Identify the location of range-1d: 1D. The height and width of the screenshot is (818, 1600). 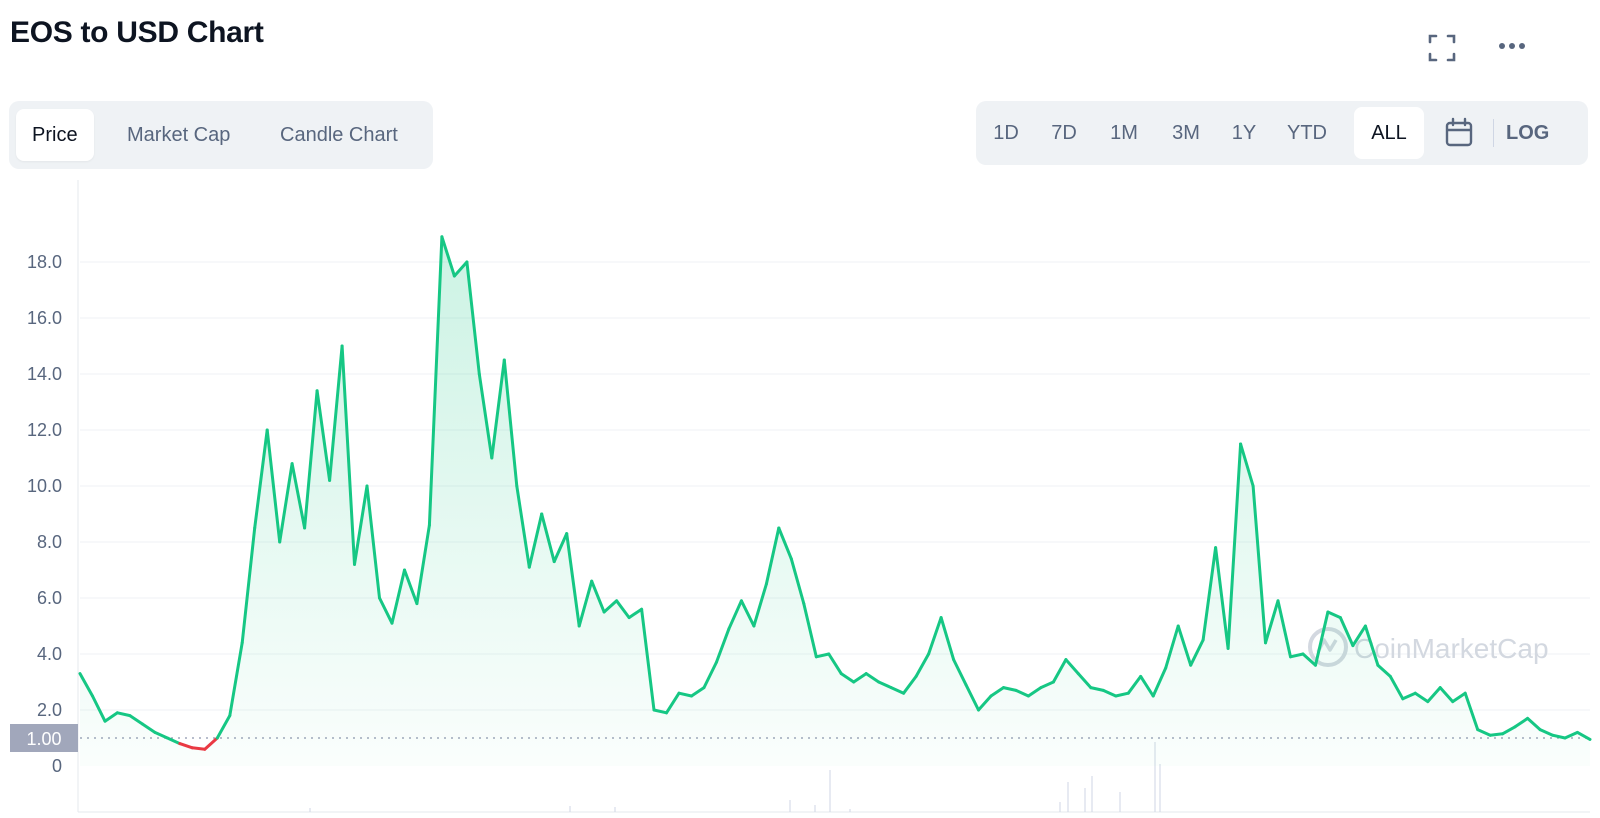
(1006, 133).